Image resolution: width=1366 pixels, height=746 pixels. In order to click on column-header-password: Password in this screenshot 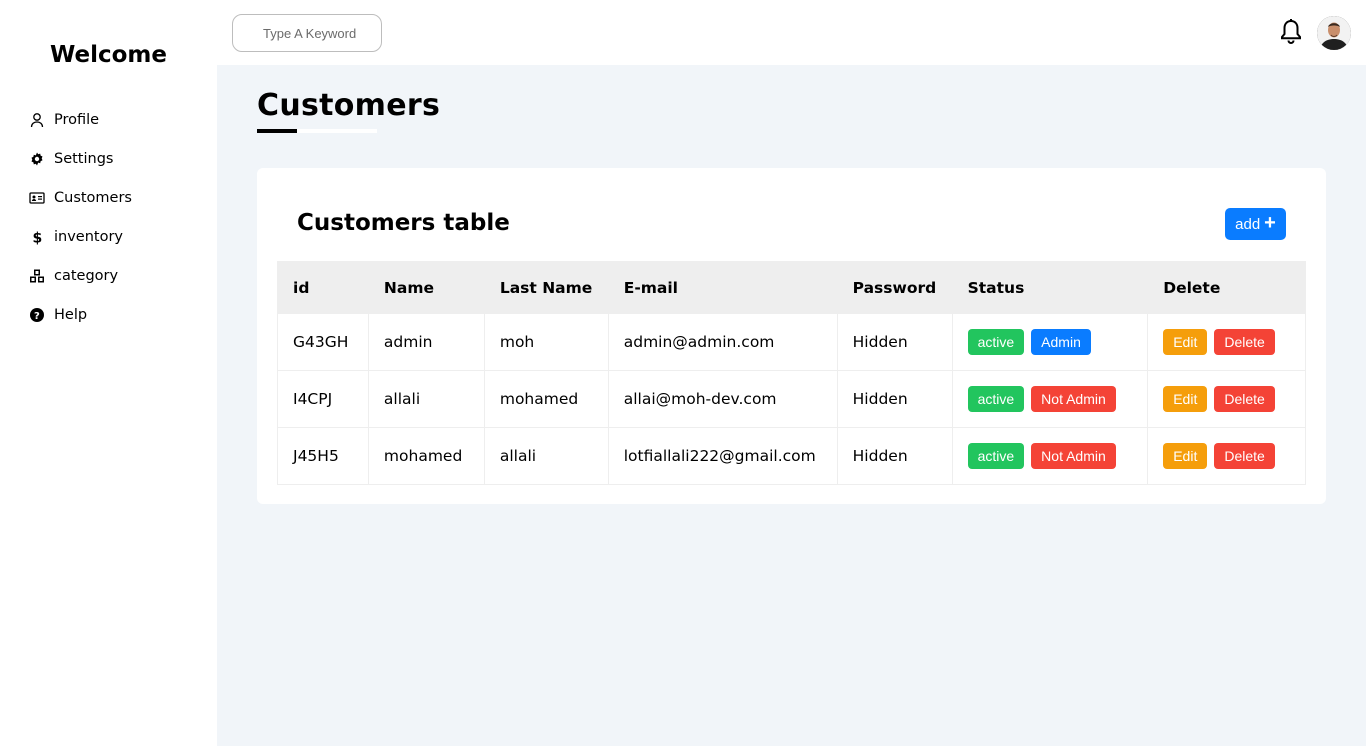, I will do `click(894, 287)`.